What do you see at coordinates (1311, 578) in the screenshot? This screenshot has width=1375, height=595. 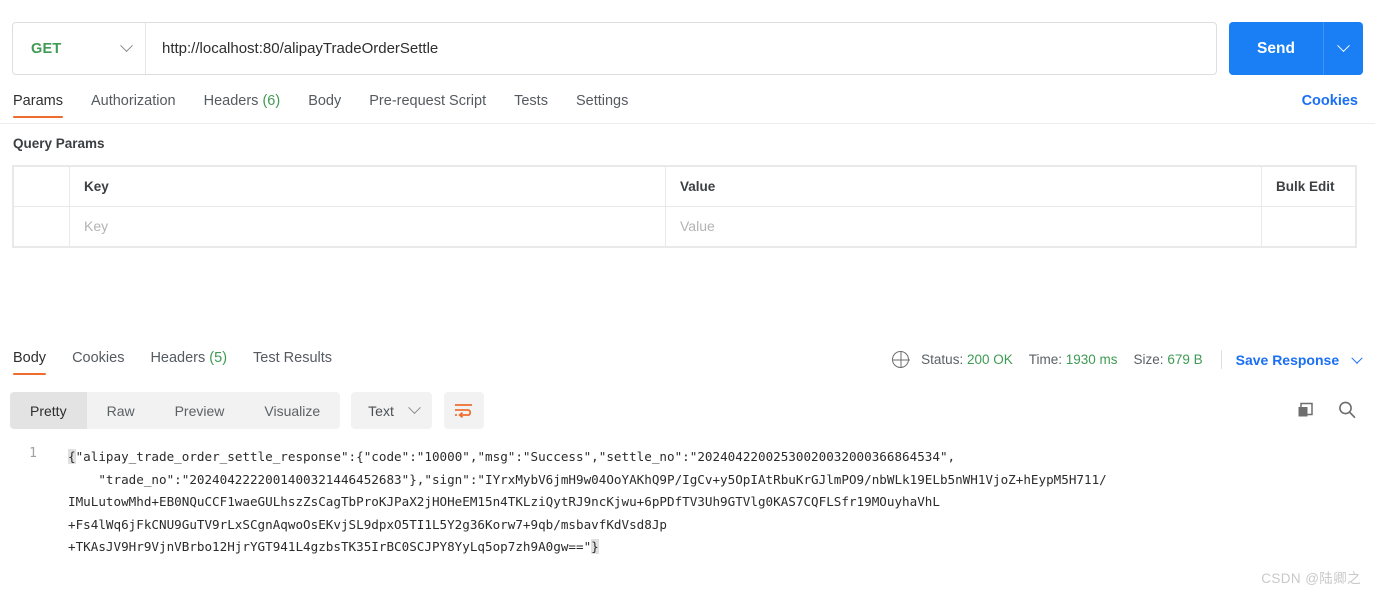 I see `watermark: CSDN @陆卿之` at bounding box center [1311, 578].